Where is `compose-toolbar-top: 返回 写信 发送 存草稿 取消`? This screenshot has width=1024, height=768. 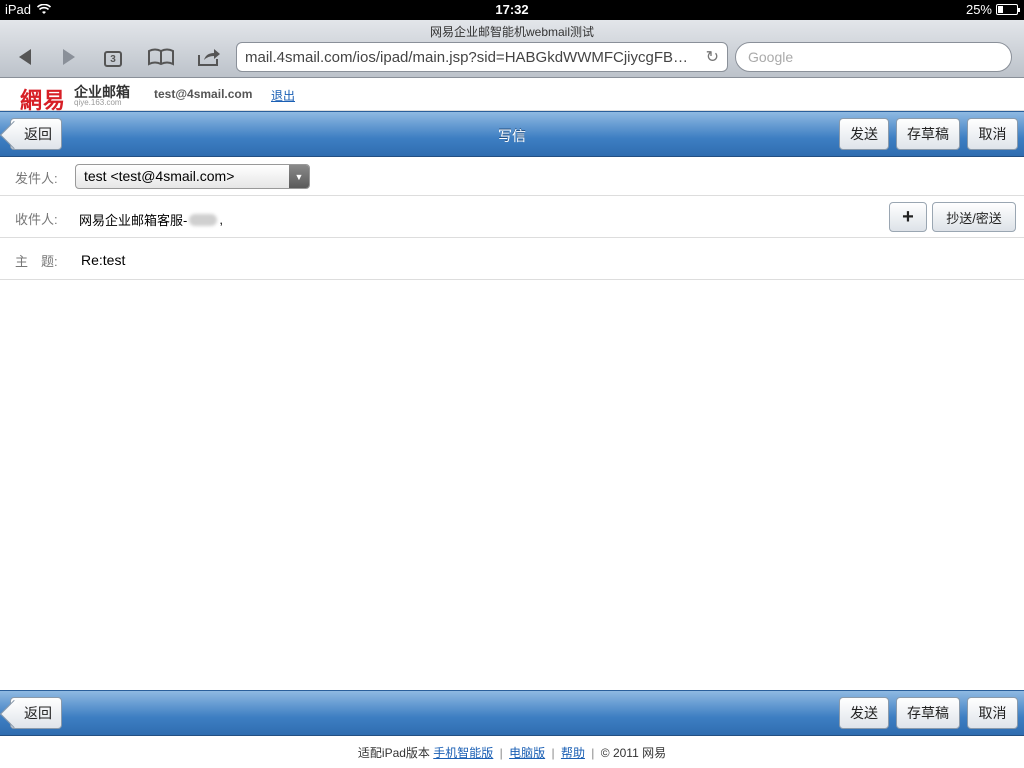 compose-toolbar-top: 返回 写信 发送 存草稿 取消 is located at coordinates (512, 134).